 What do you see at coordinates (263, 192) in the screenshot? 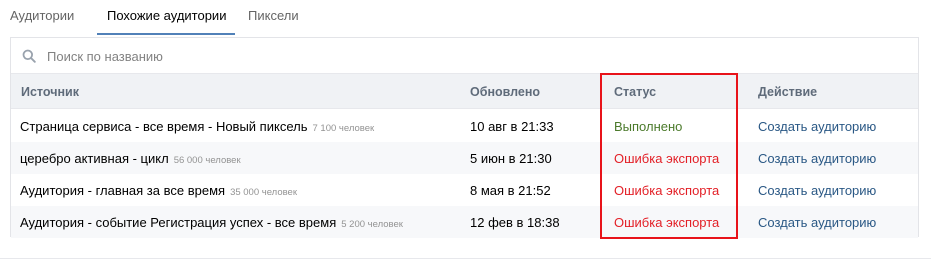
I see `audience-size: 35 000 человек` at bounding box center [263, 192].